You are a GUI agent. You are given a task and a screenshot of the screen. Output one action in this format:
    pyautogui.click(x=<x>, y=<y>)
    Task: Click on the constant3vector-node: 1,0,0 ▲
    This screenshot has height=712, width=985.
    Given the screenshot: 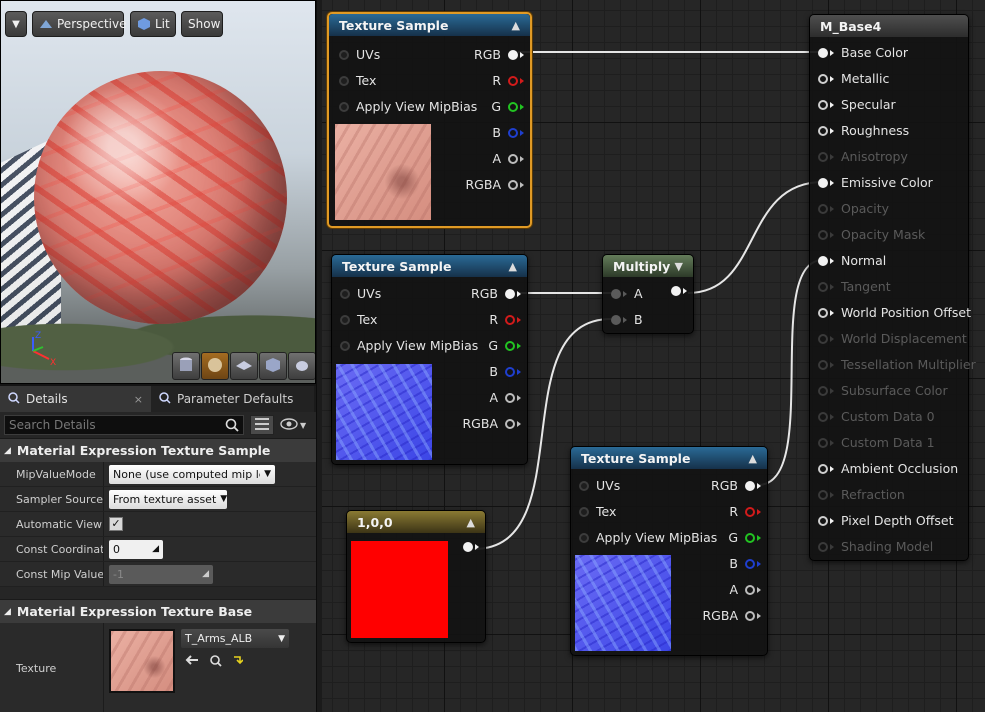 What is the action you would take?
    pyautogui.click(x=416, y=576)
    